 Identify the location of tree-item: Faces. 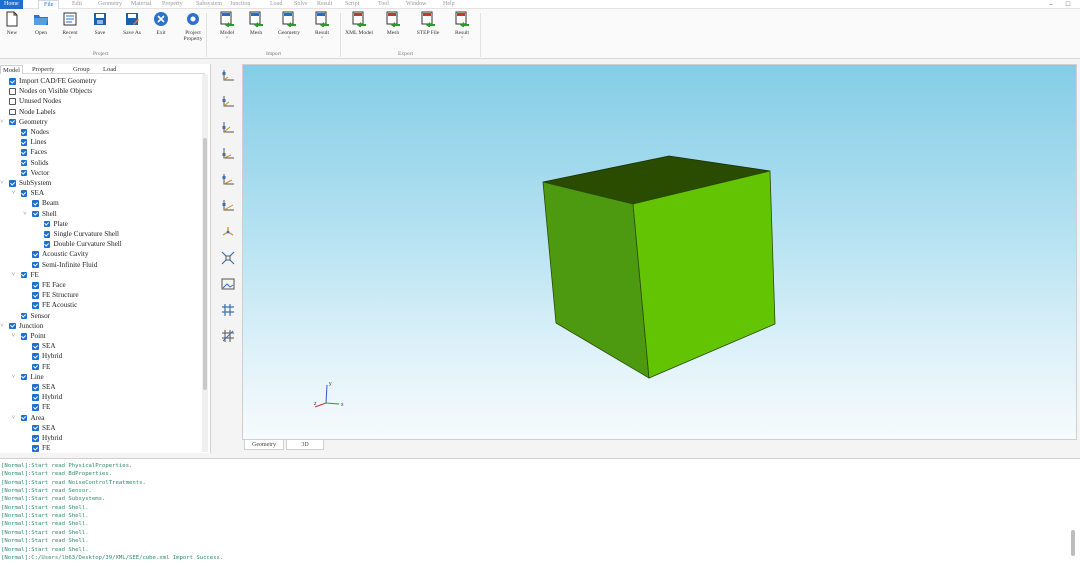
(100, 152).